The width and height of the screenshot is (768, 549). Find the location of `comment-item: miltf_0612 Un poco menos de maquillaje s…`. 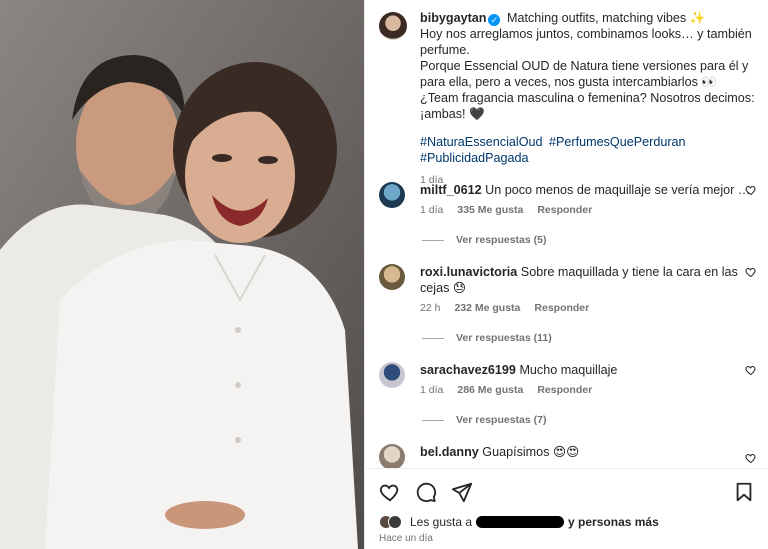

comment-item: miltf_0612 Un poco menos de maquillaje s… is located at coordinates (569, 199).